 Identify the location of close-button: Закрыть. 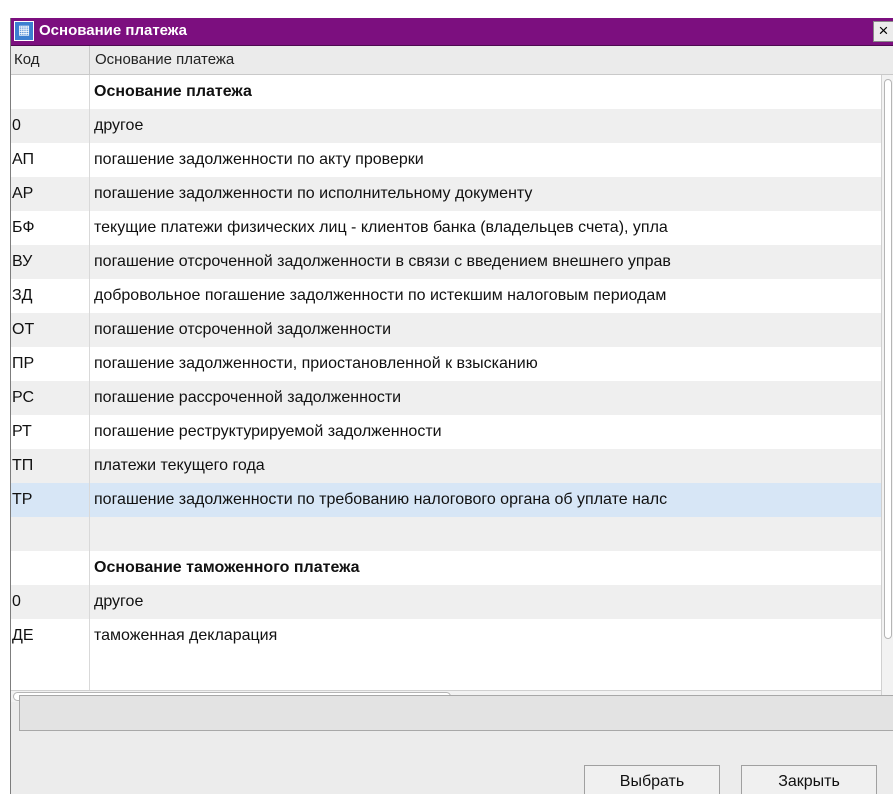
(809, 779).